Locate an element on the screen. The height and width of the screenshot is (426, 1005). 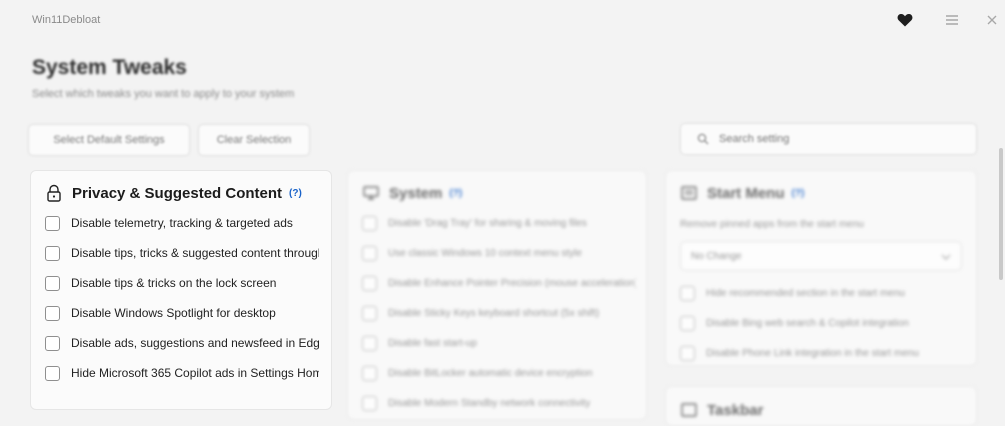
search-box is located at coordinates (828, 139).